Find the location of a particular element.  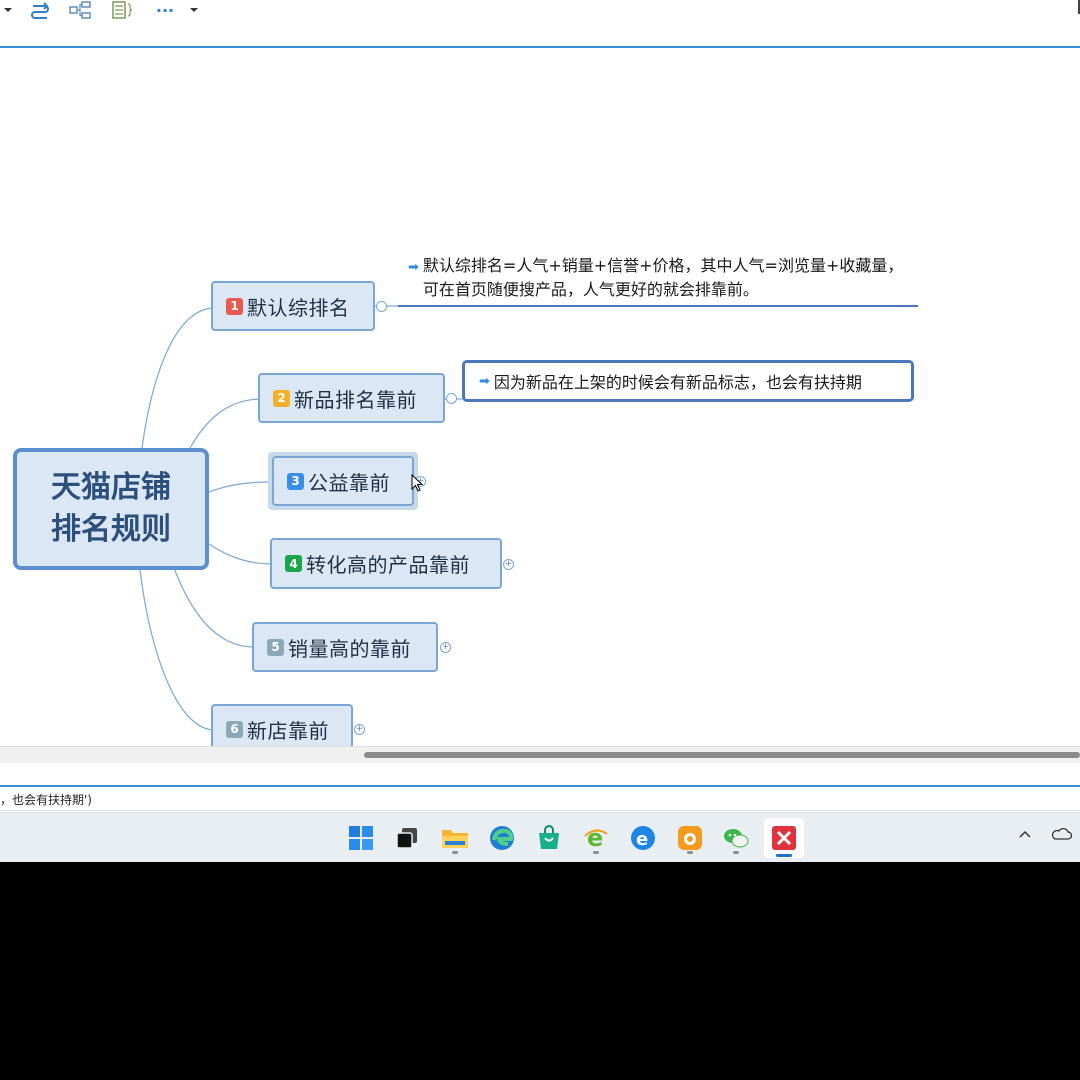

wechat-icon is located at coordinates (736, 838).